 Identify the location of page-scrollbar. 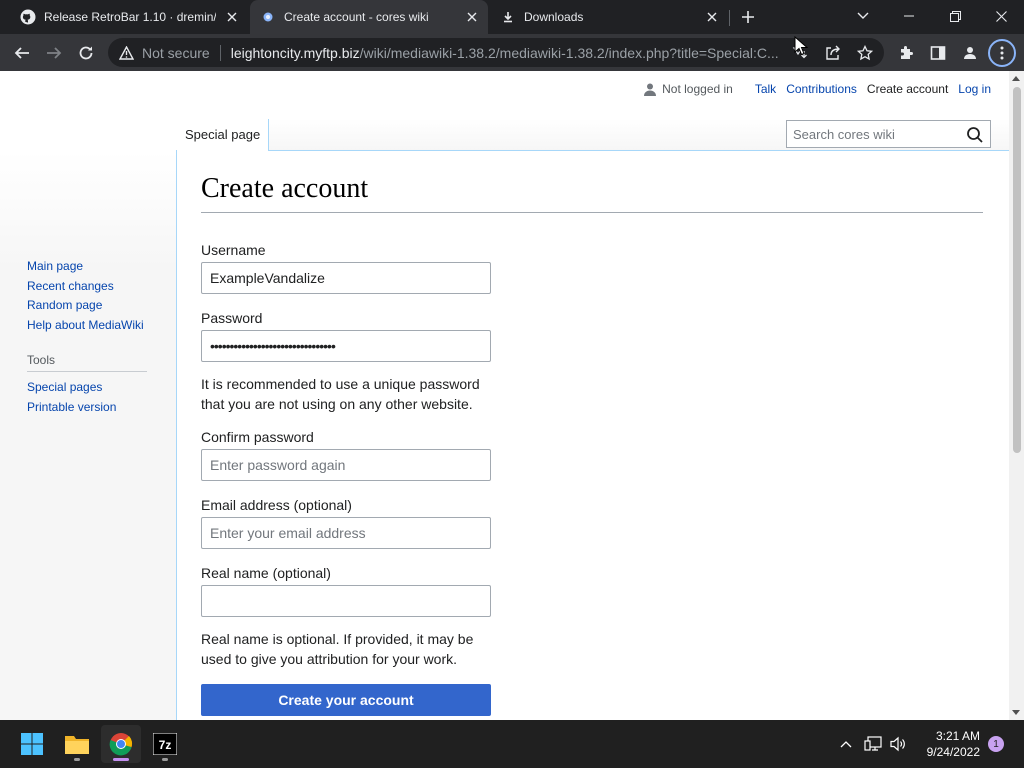
(1016, 395).